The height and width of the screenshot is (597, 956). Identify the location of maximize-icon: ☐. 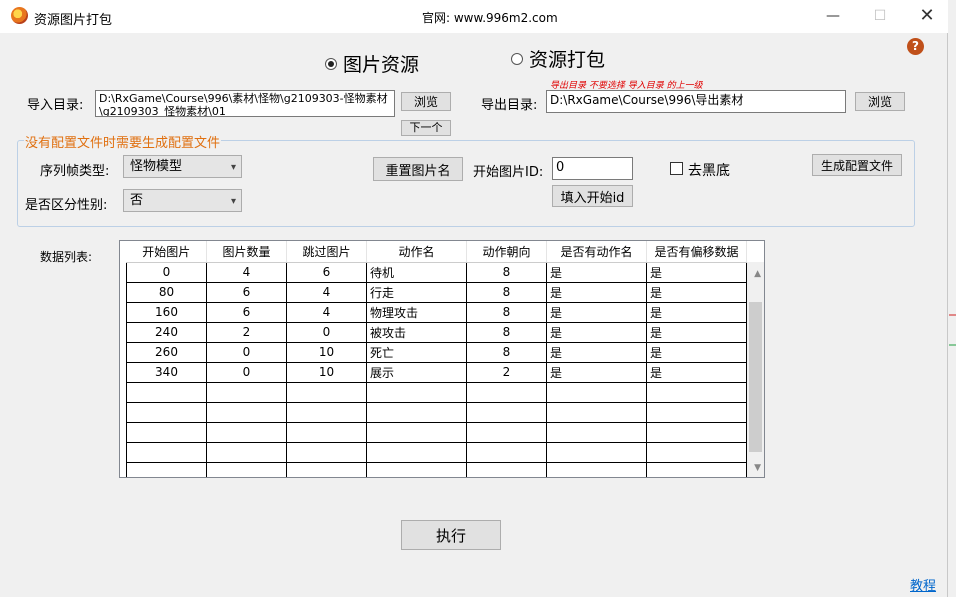
(880, 16).